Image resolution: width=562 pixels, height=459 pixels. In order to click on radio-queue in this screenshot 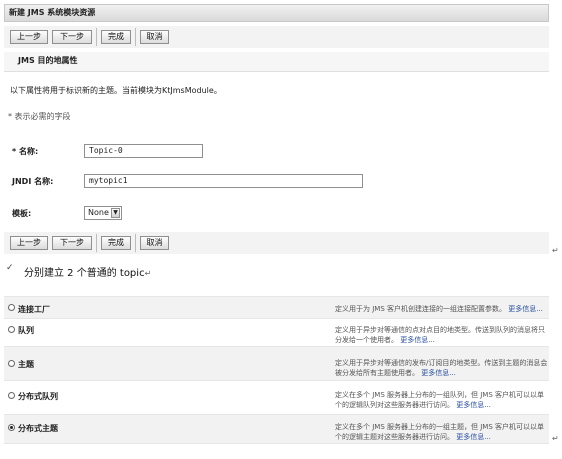, I will do `click(11, 329)`.